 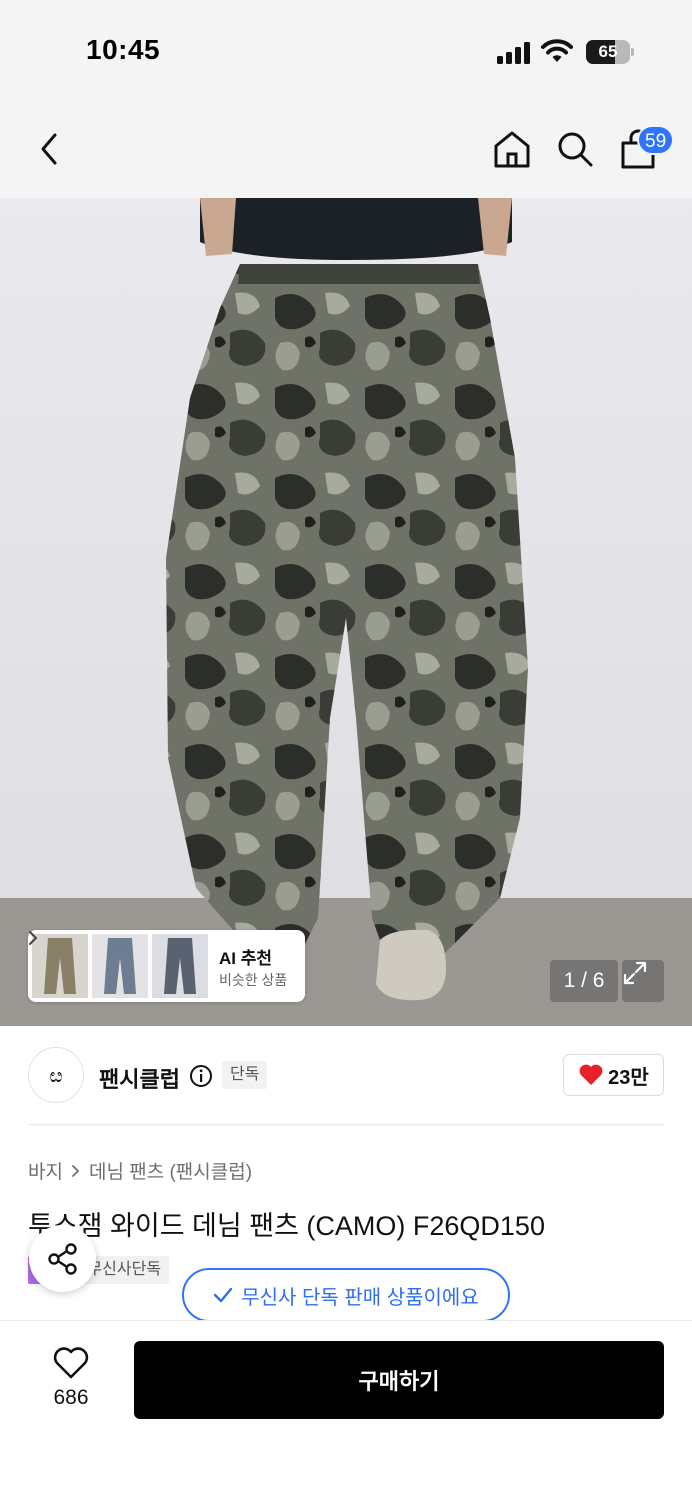 What do you see at coordinates (139, 1078) in the screenshot?
I see `brand-name: 팬시클럽` at bounding box center [139, 1078].